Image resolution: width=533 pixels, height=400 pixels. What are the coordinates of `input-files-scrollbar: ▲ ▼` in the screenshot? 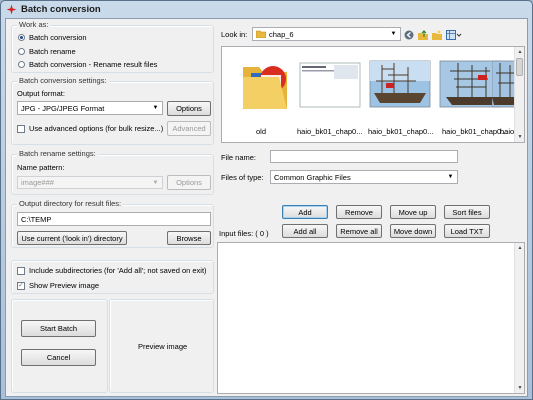 It's located at (519, 318).